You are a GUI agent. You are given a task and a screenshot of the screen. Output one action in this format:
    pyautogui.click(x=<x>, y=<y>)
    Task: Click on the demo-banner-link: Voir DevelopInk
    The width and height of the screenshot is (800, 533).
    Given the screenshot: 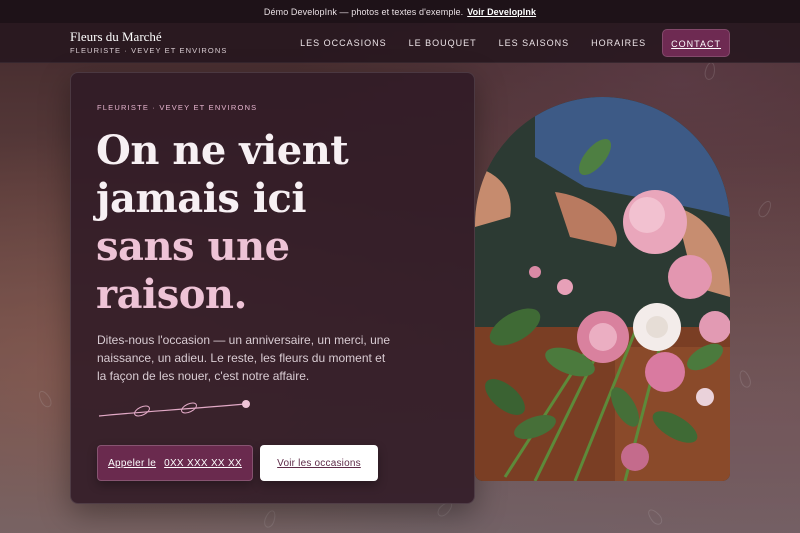 What is the action you would take?
    pyautogui.click(x=501, y=12)
    